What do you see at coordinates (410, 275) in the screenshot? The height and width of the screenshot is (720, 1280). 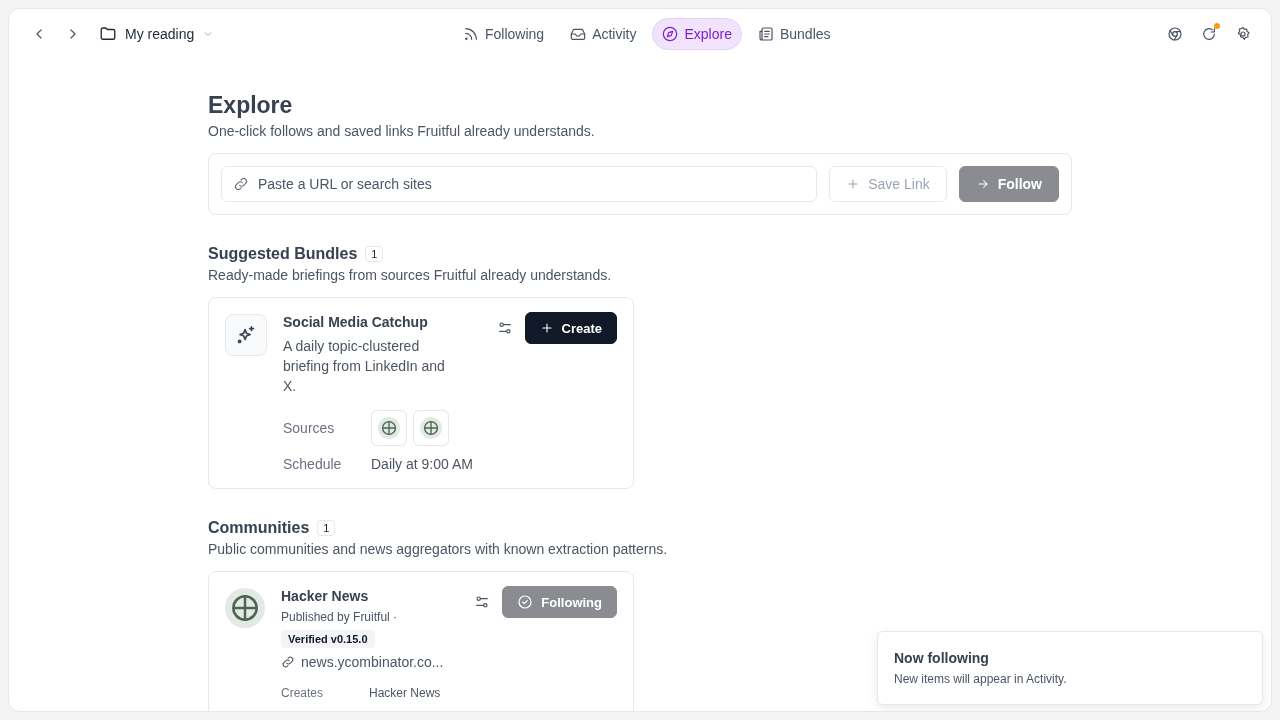 I see `section-subtitle: Ready-made briefings from sources Fruitful already understands.` at bounding box center [410, 275].